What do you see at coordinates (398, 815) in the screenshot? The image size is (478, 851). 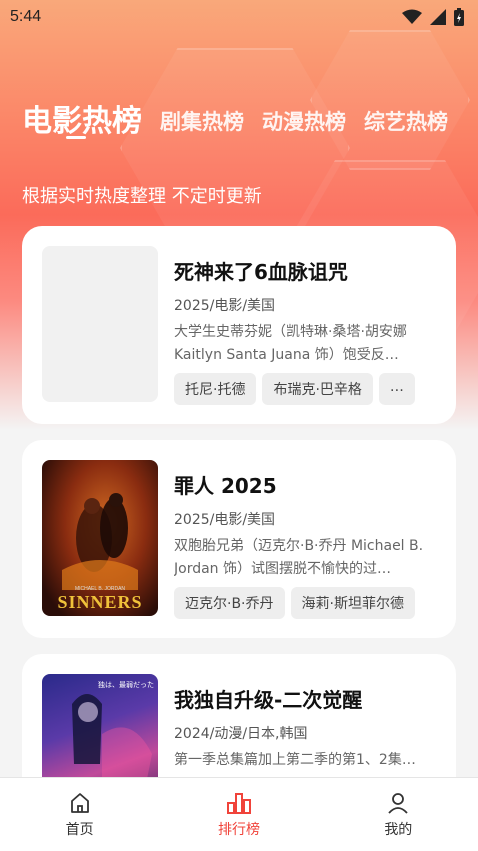 I see `nav-profile: 我的` at bounding box center [398, 815].